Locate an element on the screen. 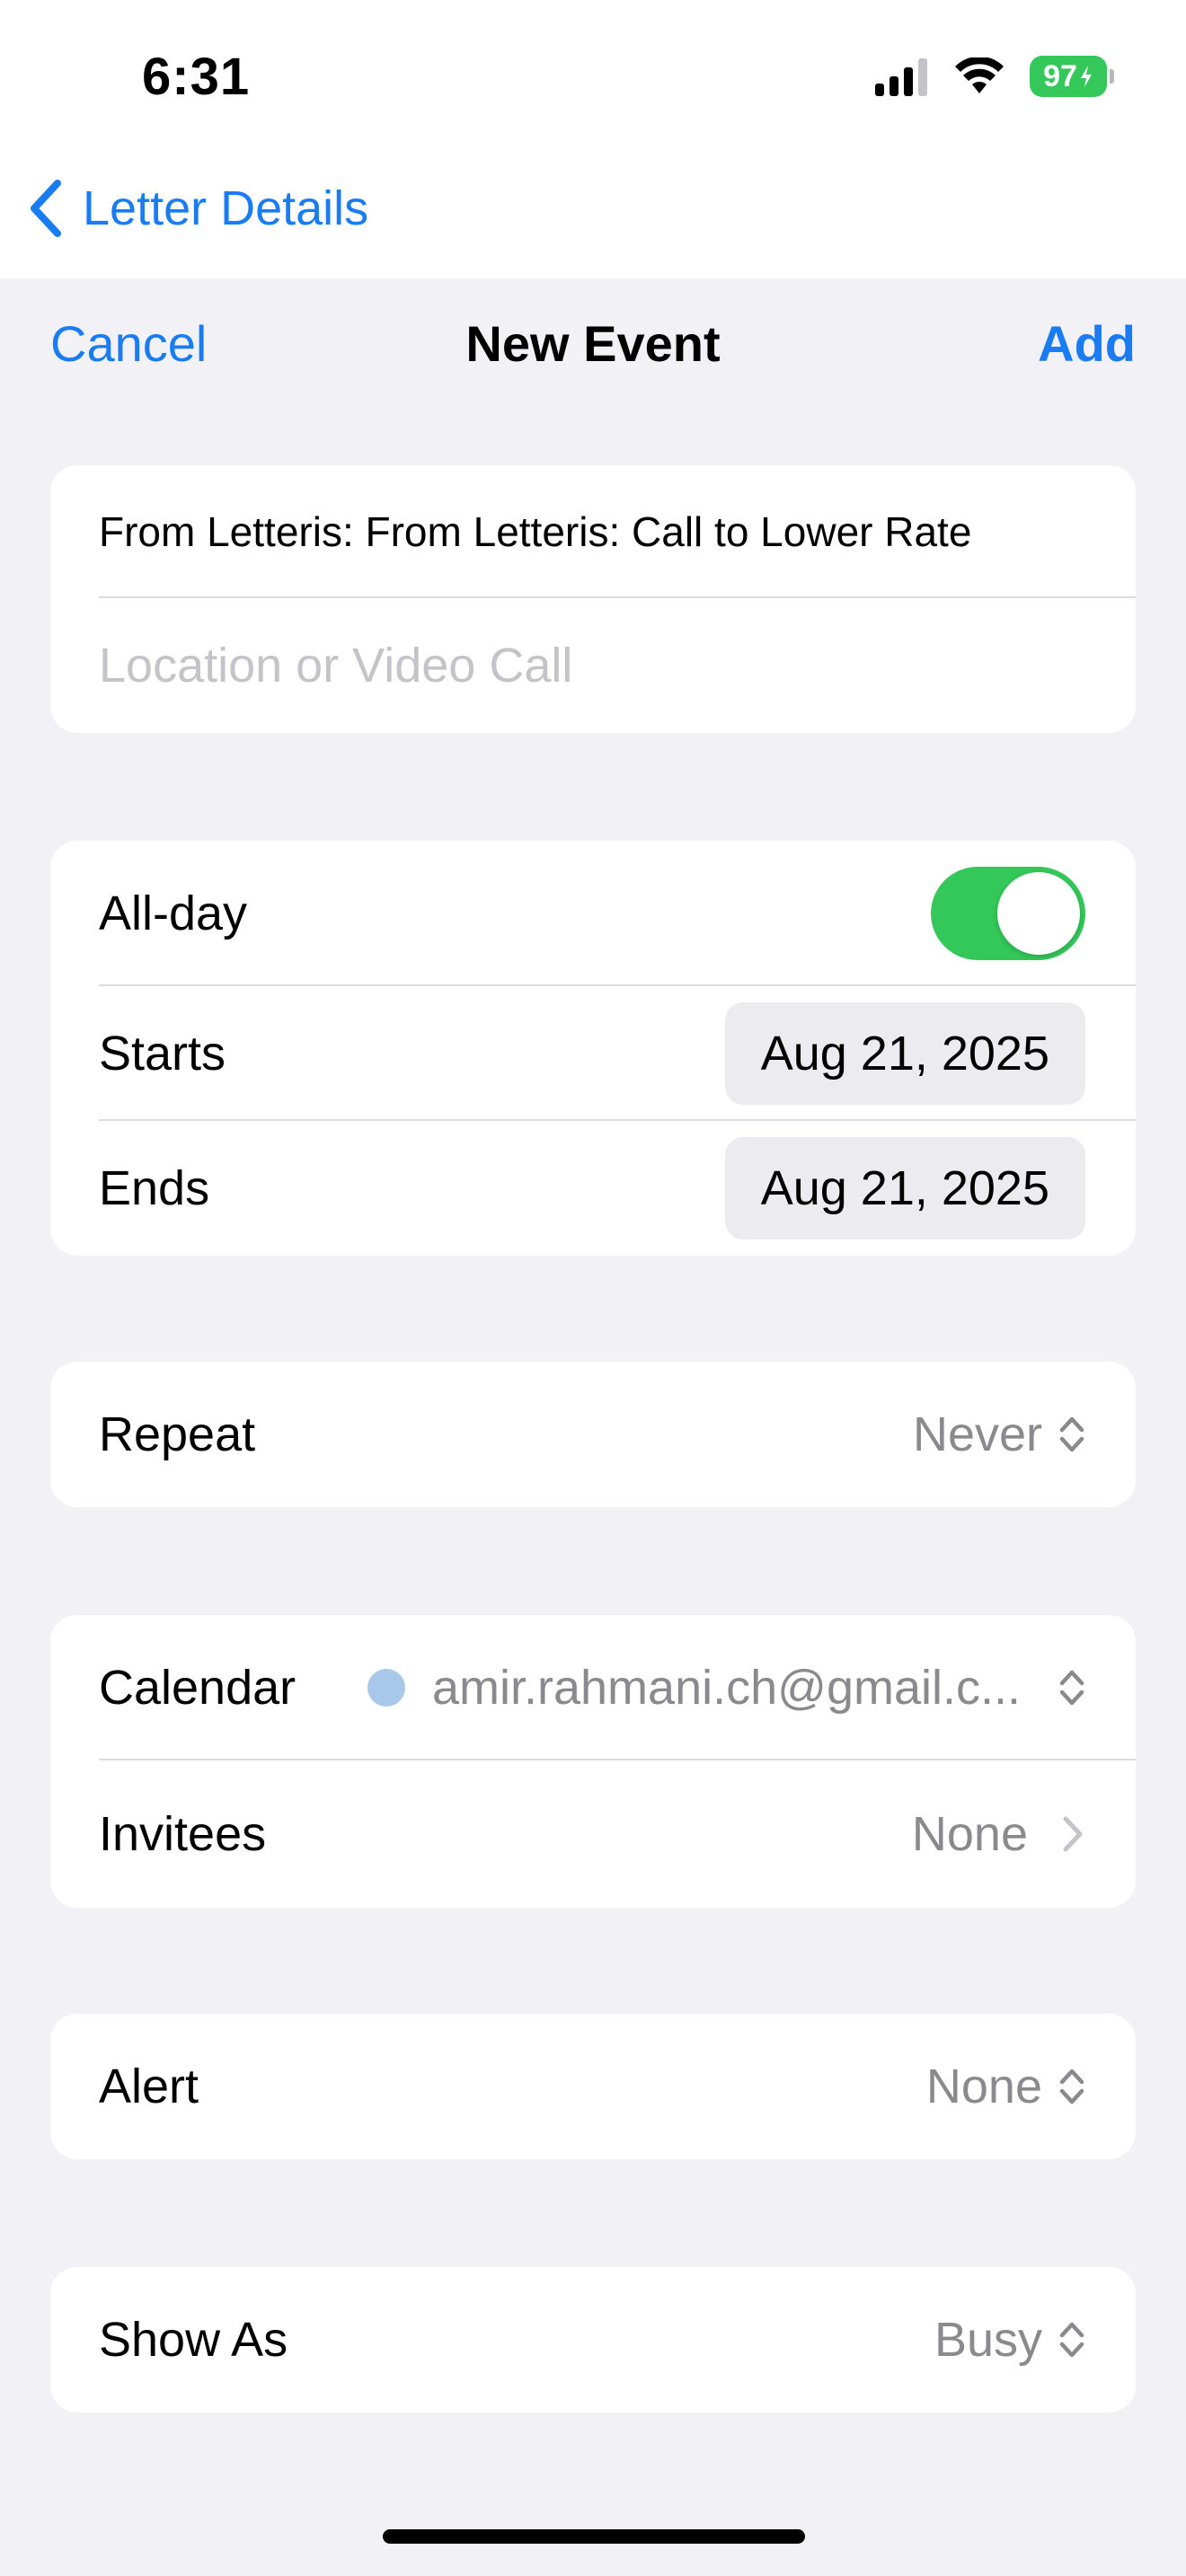  ends-date-button: Aug 21, 2025 is located at coordinates (904, 1188).